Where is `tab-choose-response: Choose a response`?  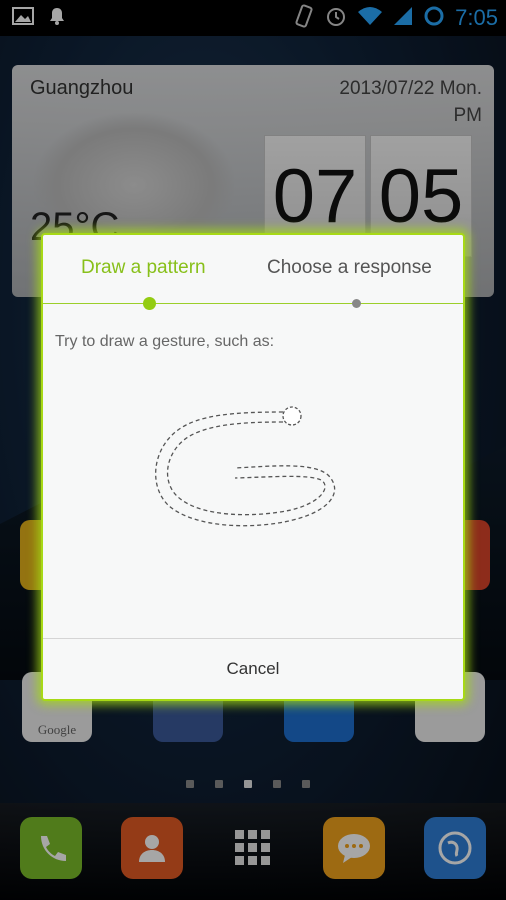 tab-choose-response: Choose a response is located at coordinates (349, 268).